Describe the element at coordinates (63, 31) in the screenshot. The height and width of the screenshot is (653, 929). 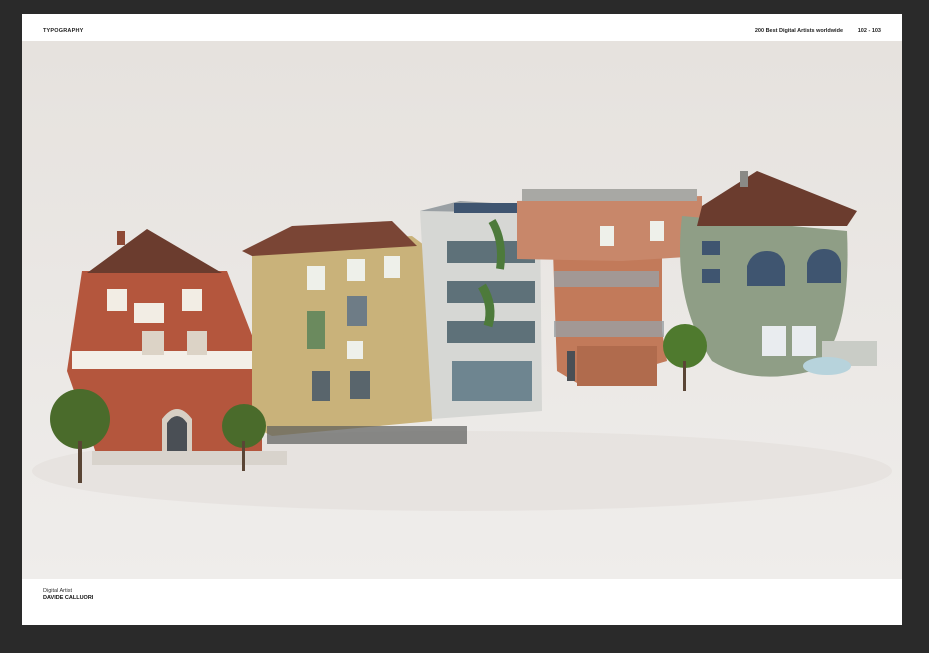
I see `section-label: TYPOGRAPHY` at that location.